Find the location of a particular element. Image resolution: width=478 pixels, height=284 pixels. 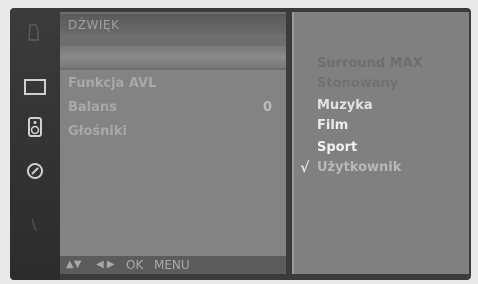

menu-title: DŹWIĘK is located at coordinates (94, 25).